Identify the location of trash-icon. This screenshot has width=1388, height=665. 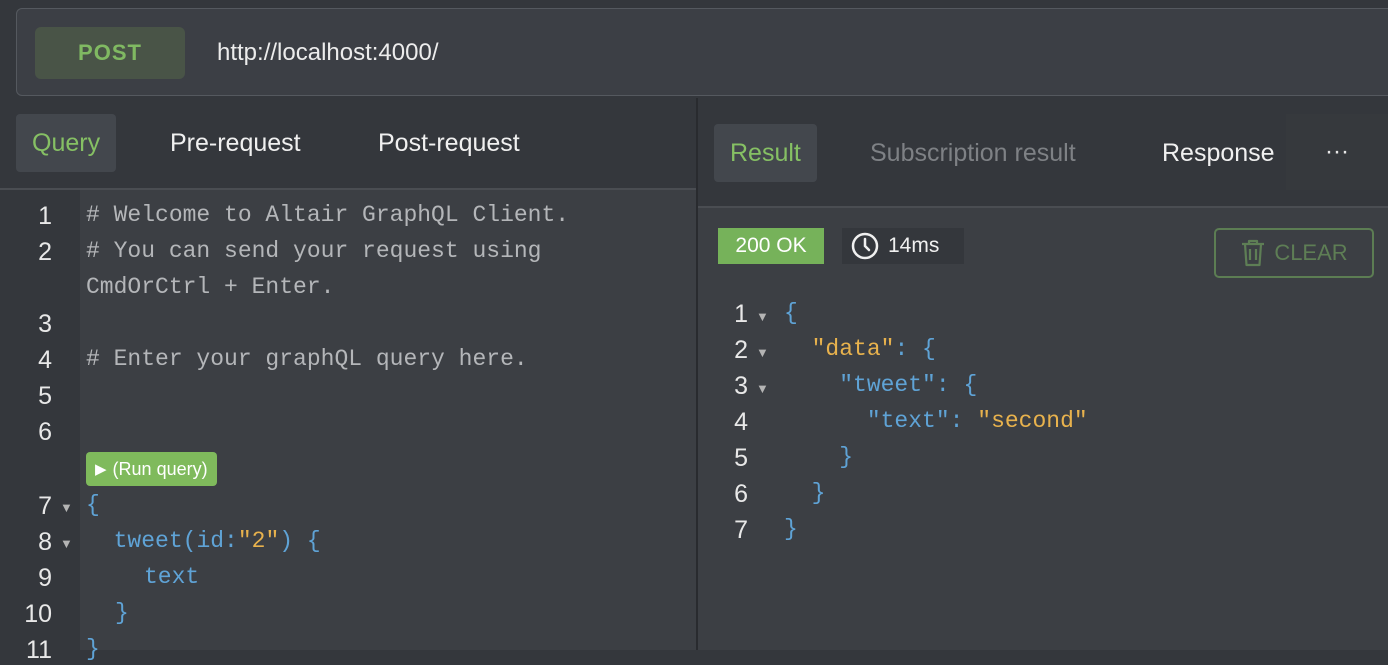
(1253, 253).